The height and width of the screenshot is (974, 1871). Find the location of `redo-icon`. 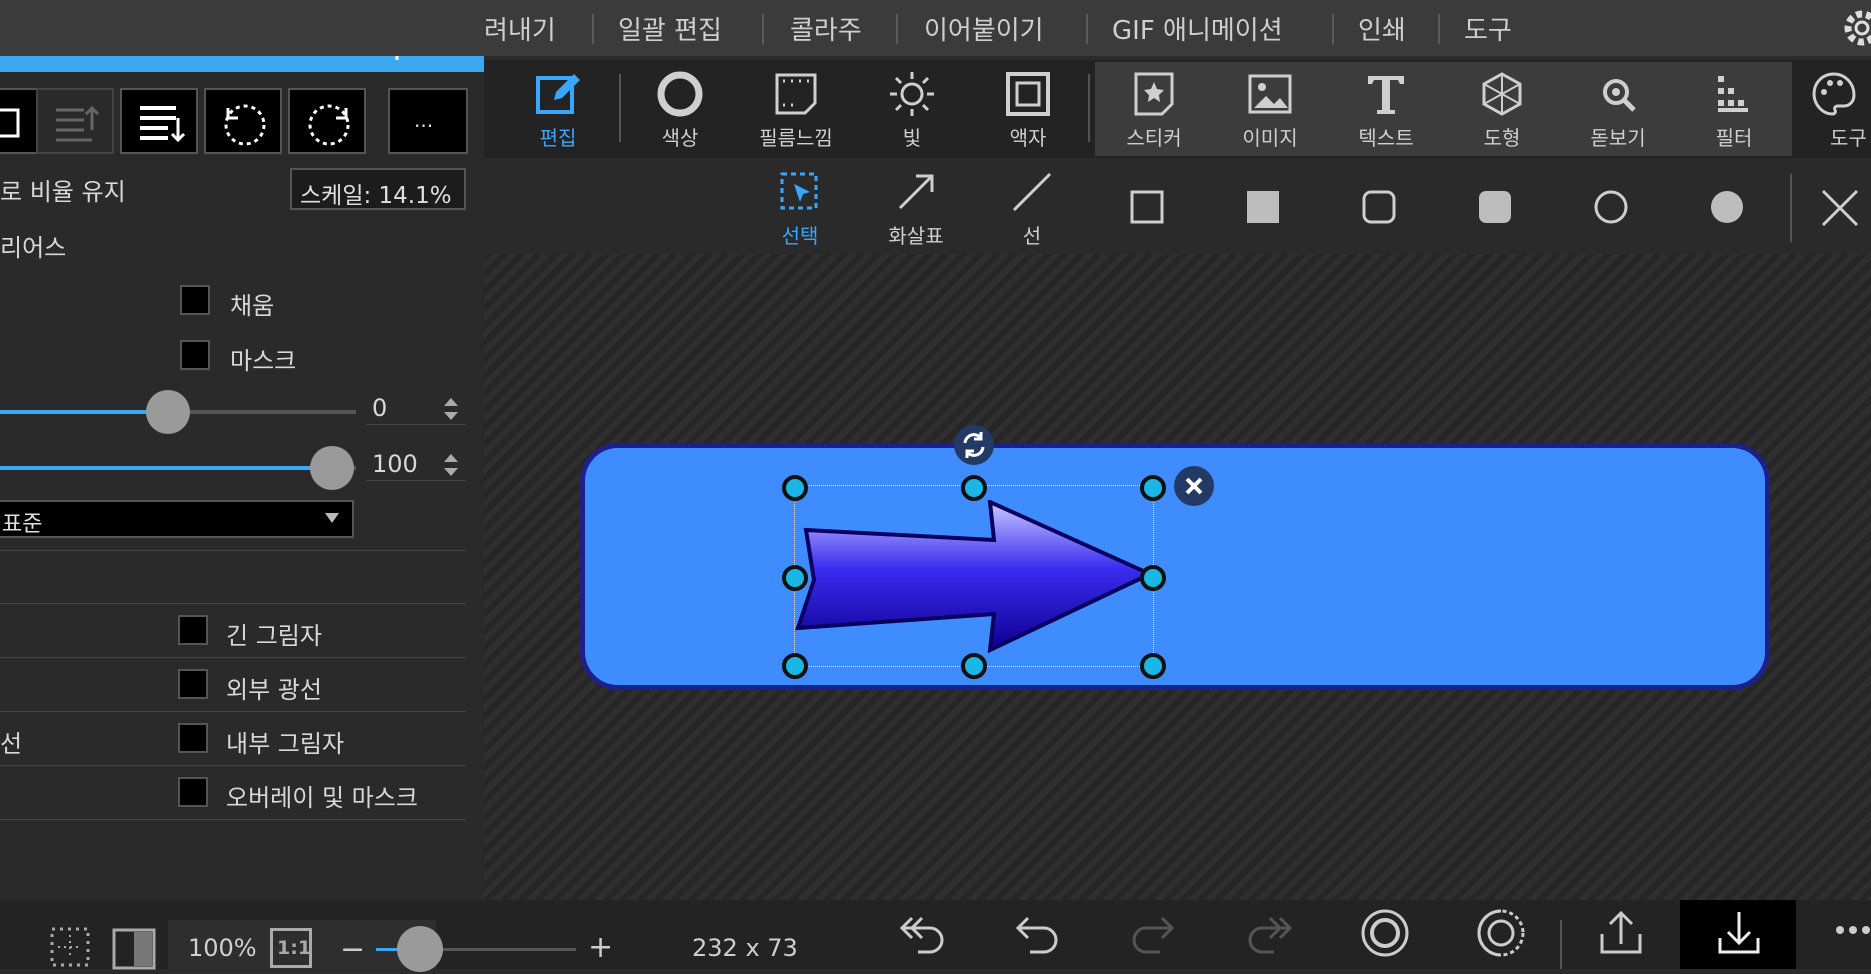

redo-icon is located at coordinates (1153, 937).